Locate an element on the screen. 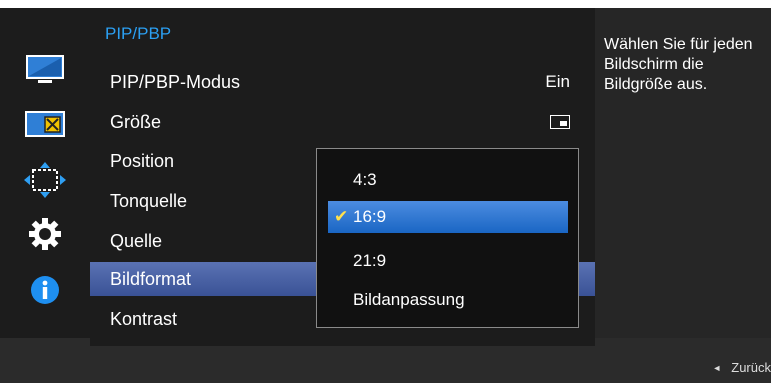 The height and width of the screenshot is (383, 771). menu-title: PIP/PBP is located at coordinates (138, 33).